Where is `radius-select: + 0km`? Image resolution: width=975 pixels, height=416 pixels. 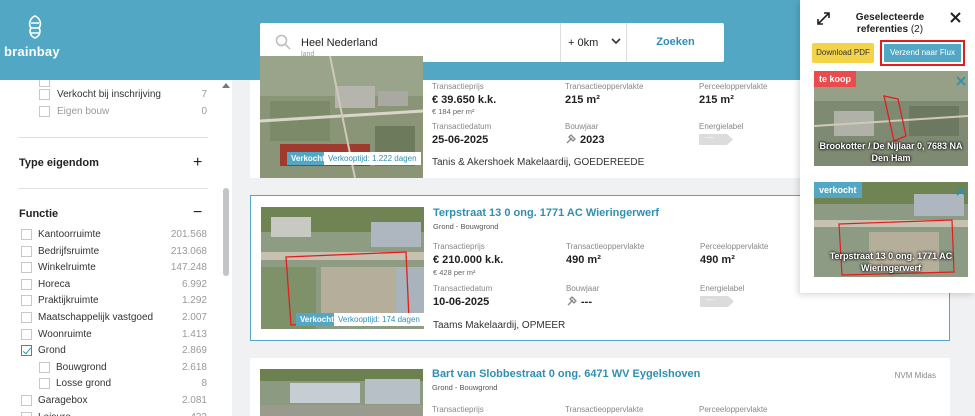 radius-select: + 0km is located at coordinates (593, 42).